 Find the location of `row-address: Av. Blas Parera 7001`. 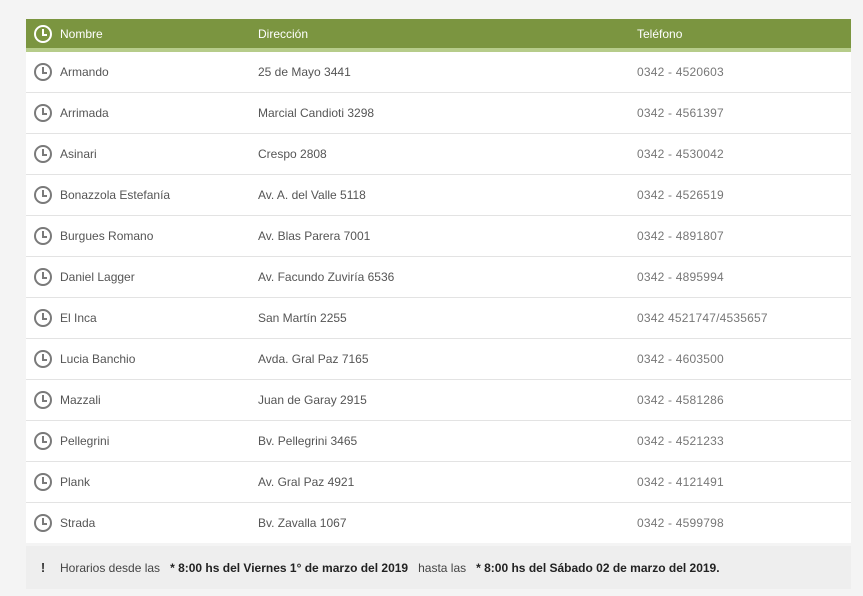

row-address: Av. Blas Parera 7001 is located at coordinates (314, 236).